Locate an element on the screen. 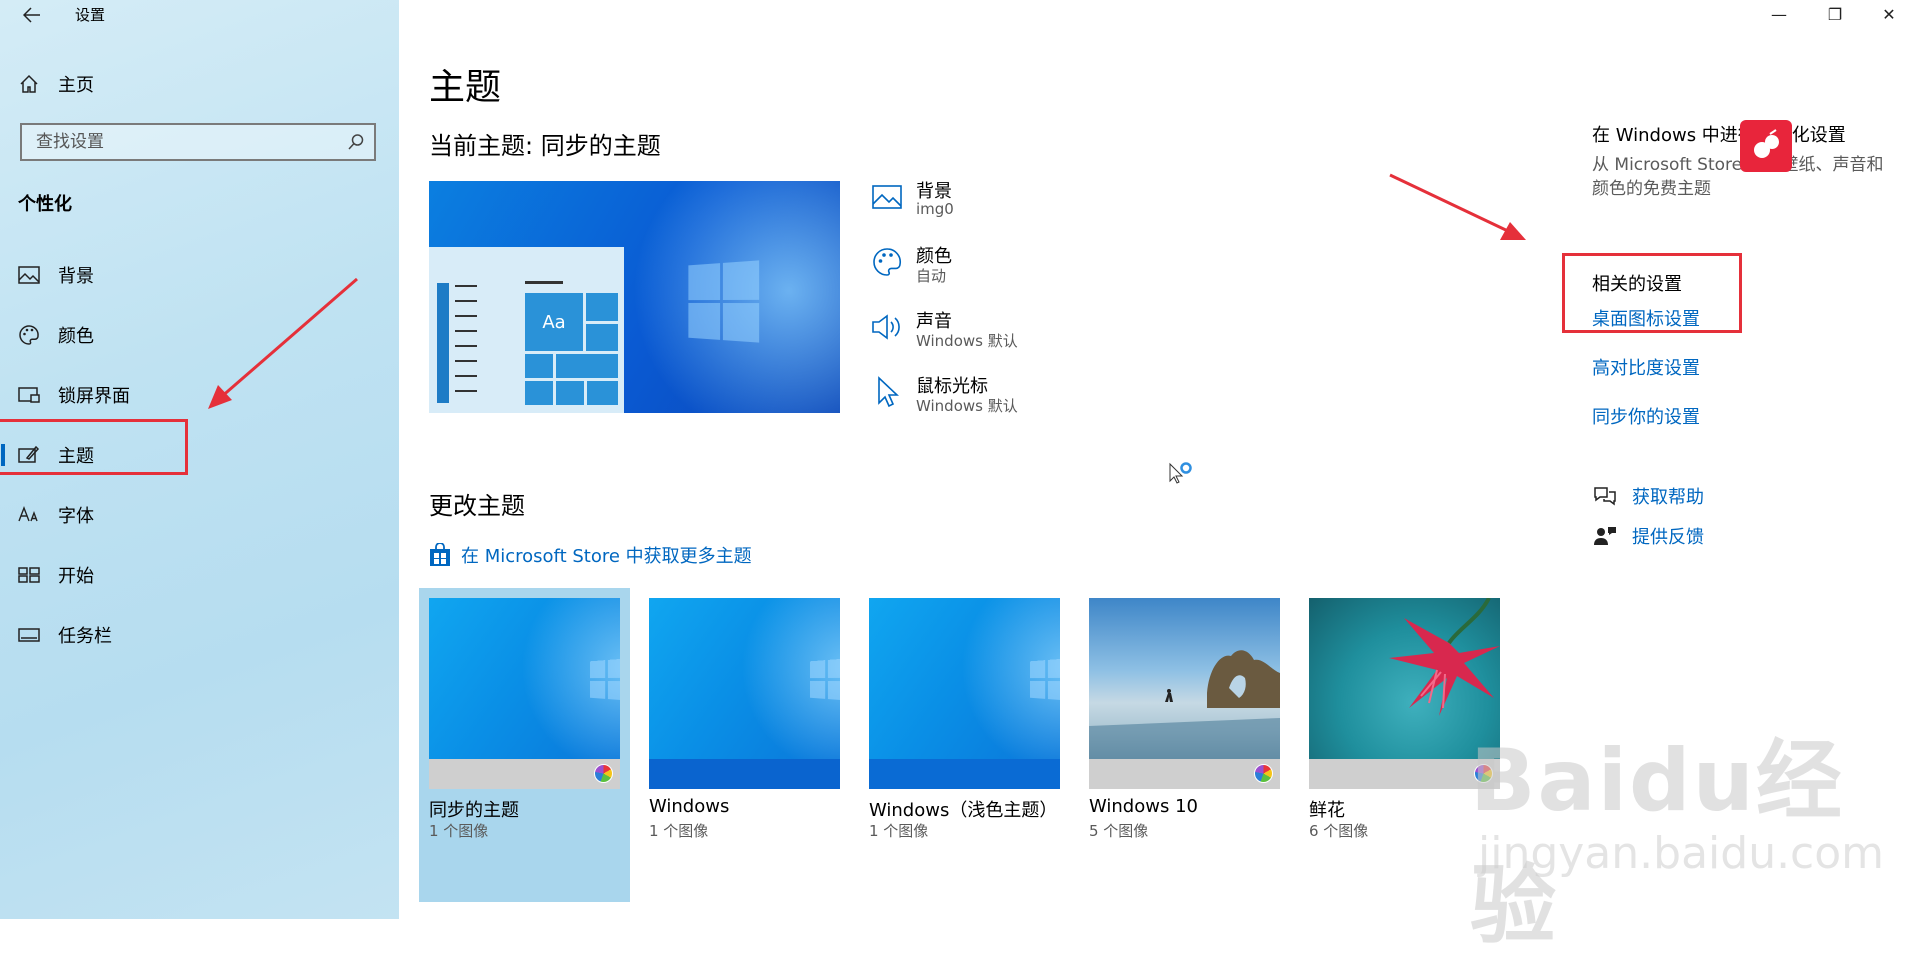 Image resolution: width=1912 pixels, height=960 pixels. back-arrow-icon is located at coordinates (31, 15).